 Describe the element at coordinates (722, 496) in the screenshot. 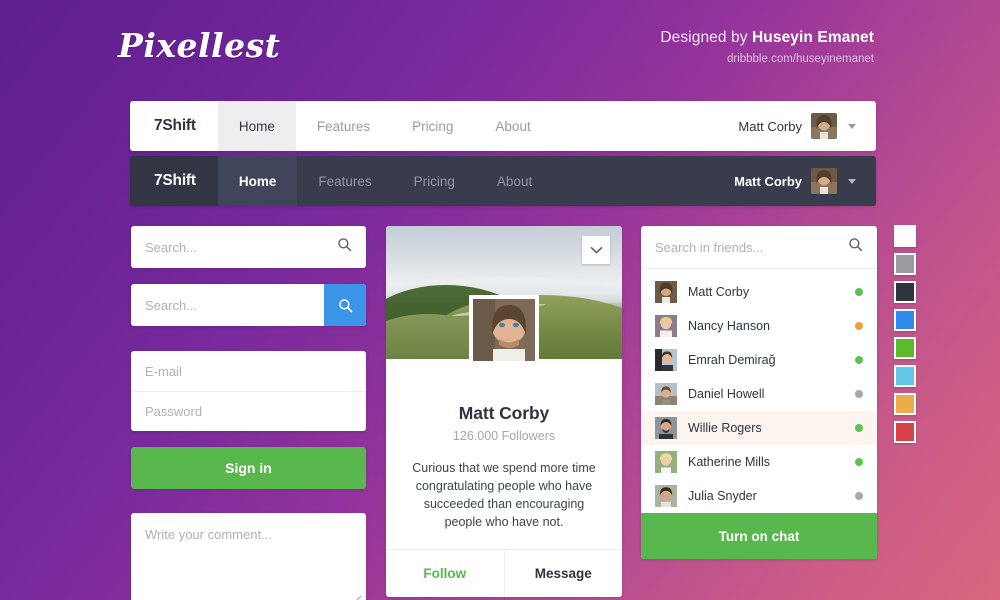

I see `friend-name: Julia Snyder` at that location.